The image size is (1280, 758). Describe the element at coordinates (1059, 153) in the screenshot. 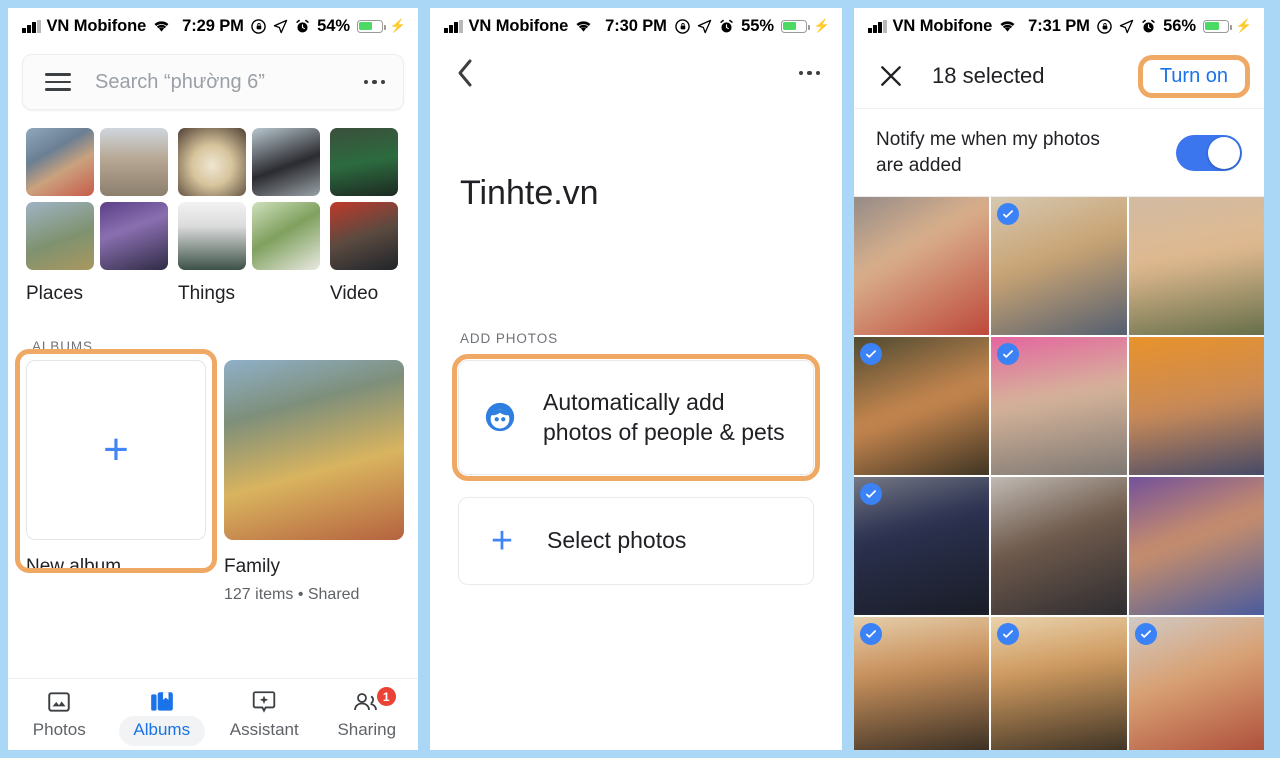

I see `notify-setting-row: Notify me when my photos are added` at that location.